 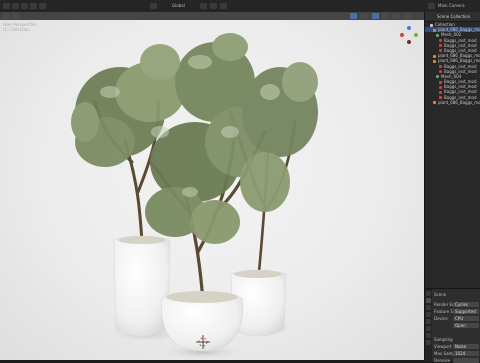 What do you see at coordinates (466, 325) in the screenshot?
I see `property-value-field: Open Shading Language` at bounding box center [466, 325].